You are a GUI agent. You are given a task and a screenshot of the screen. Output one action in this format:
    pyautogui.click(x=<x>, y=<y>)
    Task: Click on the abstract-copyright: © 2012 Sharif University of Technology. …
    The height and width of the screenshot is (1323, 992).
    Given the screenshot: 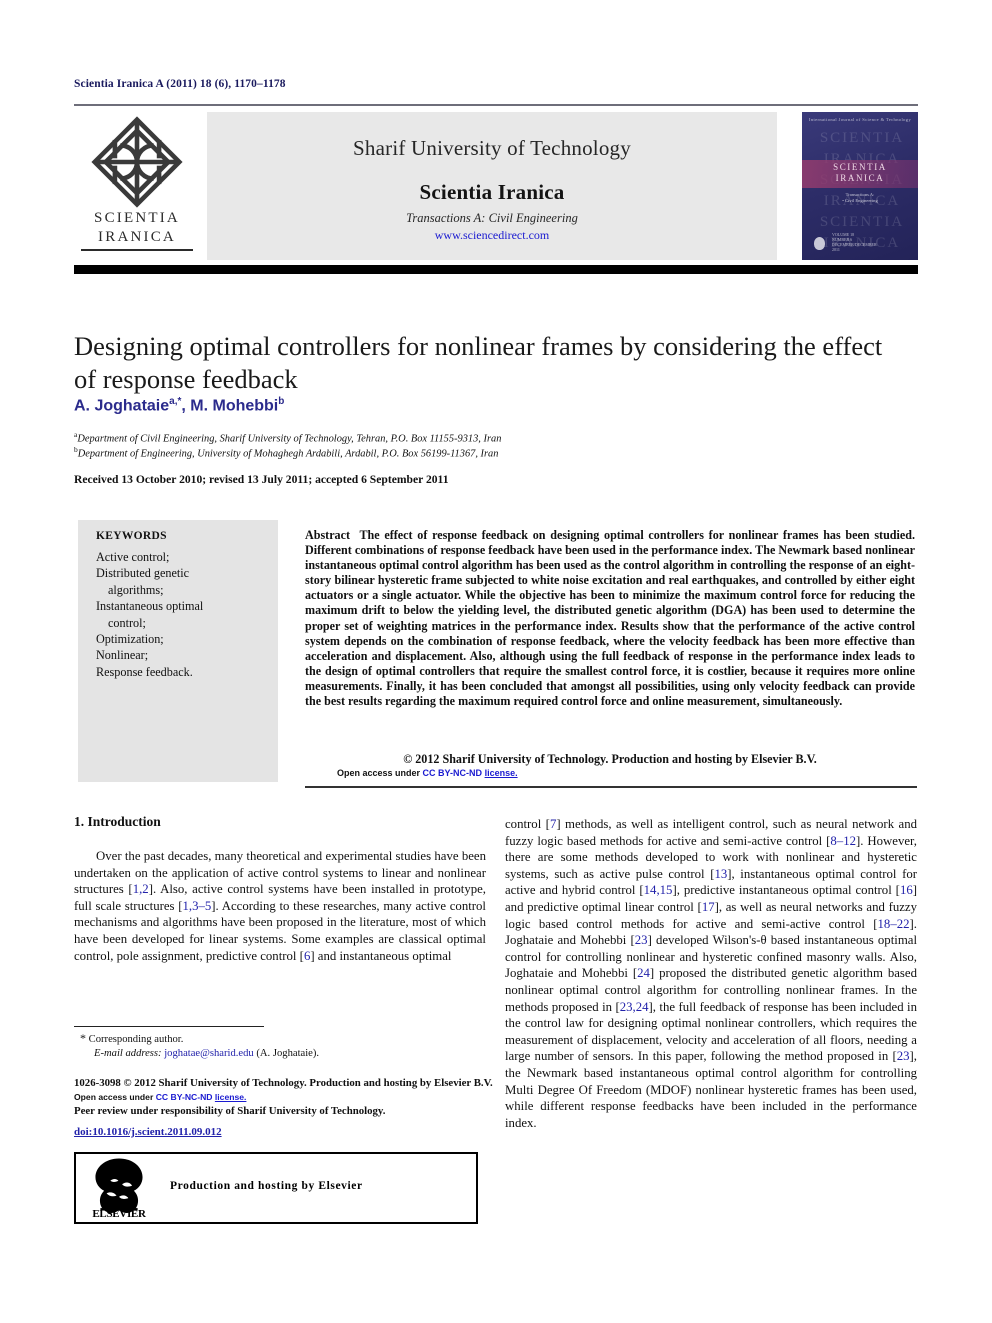 What is the action you would take?
    pyautogui.click(x=610, y=759)
    